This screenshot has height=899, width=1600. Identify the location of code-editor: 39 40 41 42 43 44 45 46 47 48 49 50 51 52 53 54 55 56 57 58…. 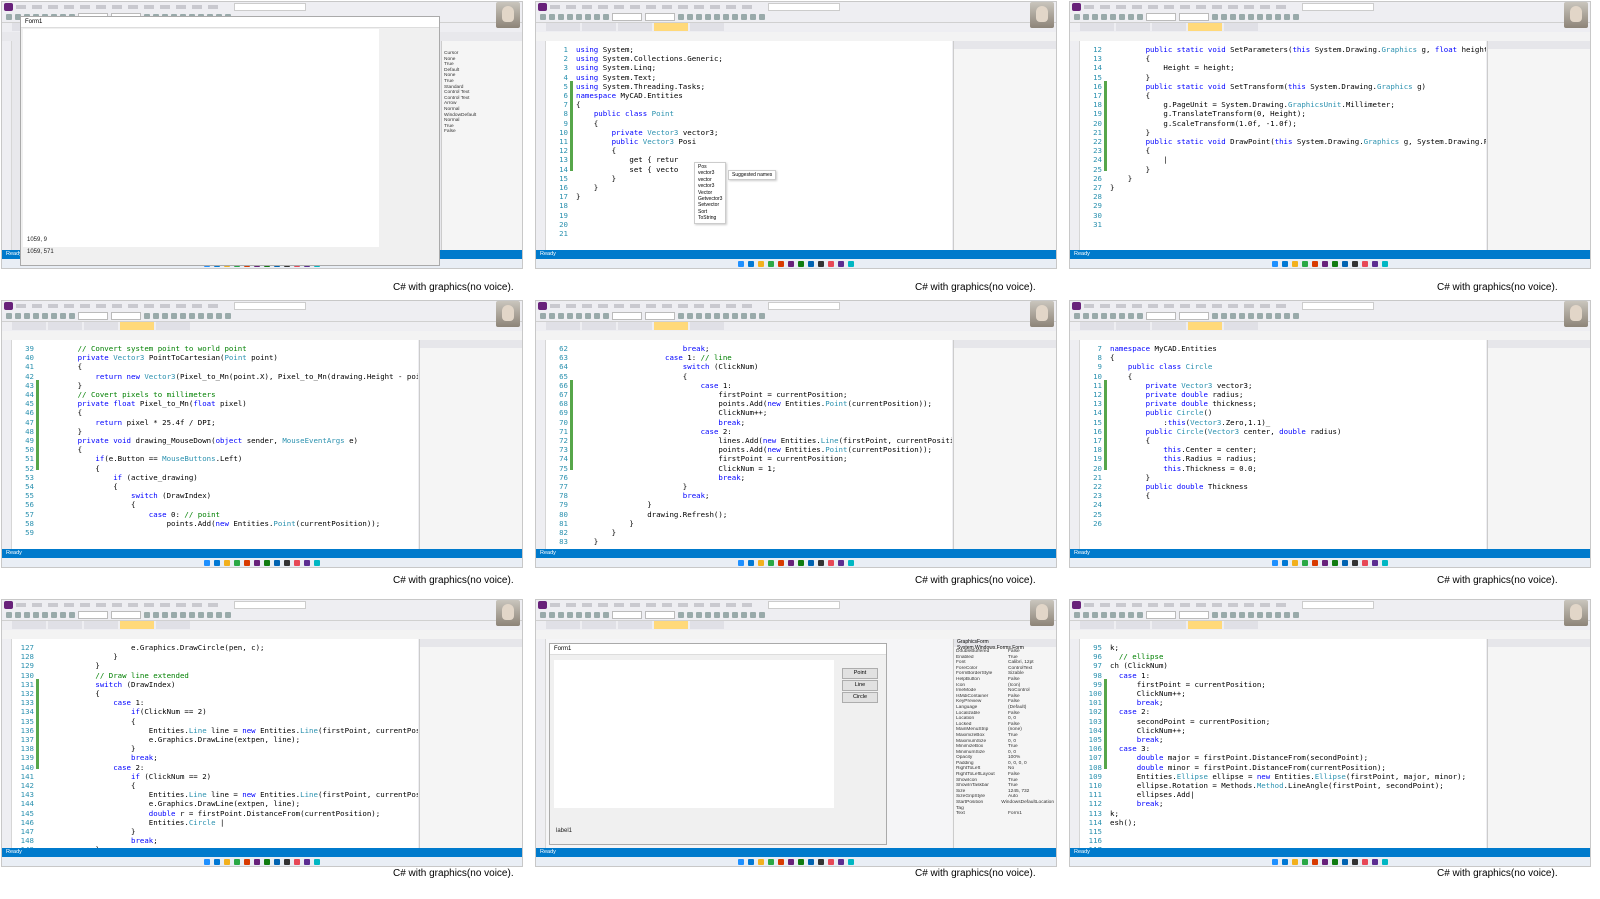
(215, 444).